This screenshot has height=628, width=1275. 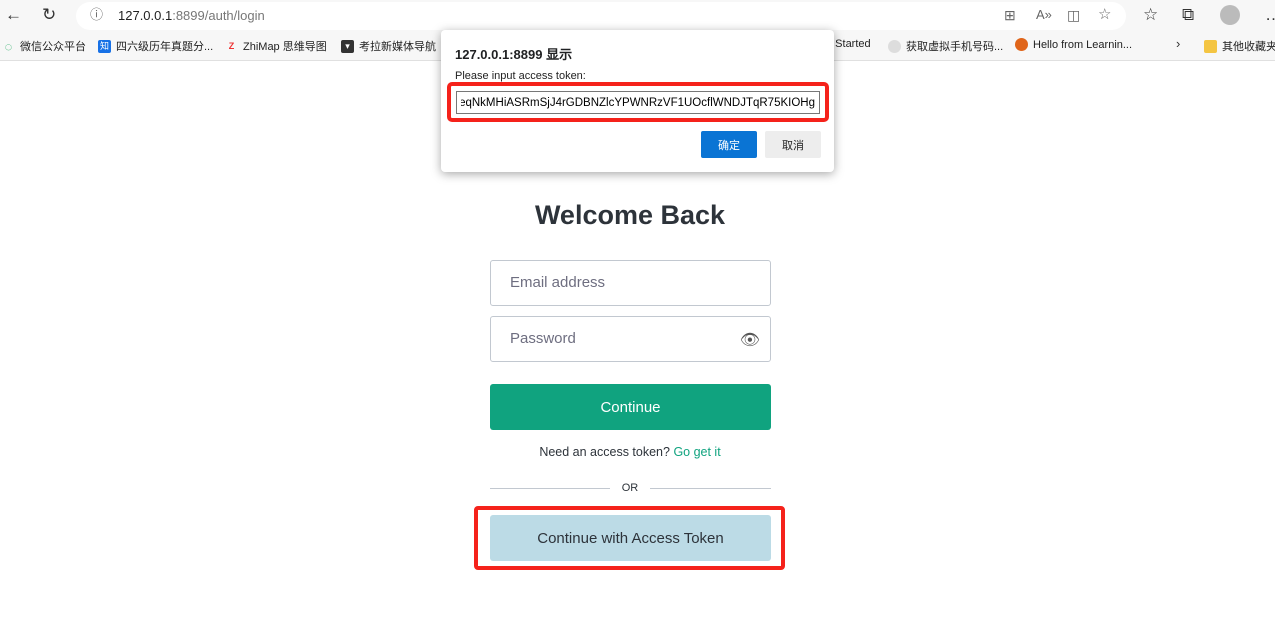 What do you see at coordinates (1188, 14) in the screenshot?
I see `collections-icon: ⧉` at bounding box center [1188, 14].